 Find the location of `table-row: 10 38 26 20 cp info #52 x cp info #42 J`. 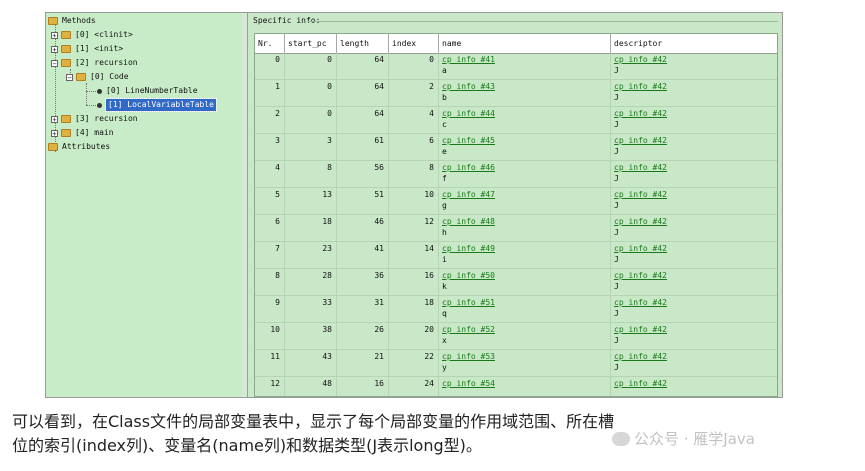

table-row: 10 38 26 20 cp info #52 x cp info #42 J is located at coordinates (516, 336).